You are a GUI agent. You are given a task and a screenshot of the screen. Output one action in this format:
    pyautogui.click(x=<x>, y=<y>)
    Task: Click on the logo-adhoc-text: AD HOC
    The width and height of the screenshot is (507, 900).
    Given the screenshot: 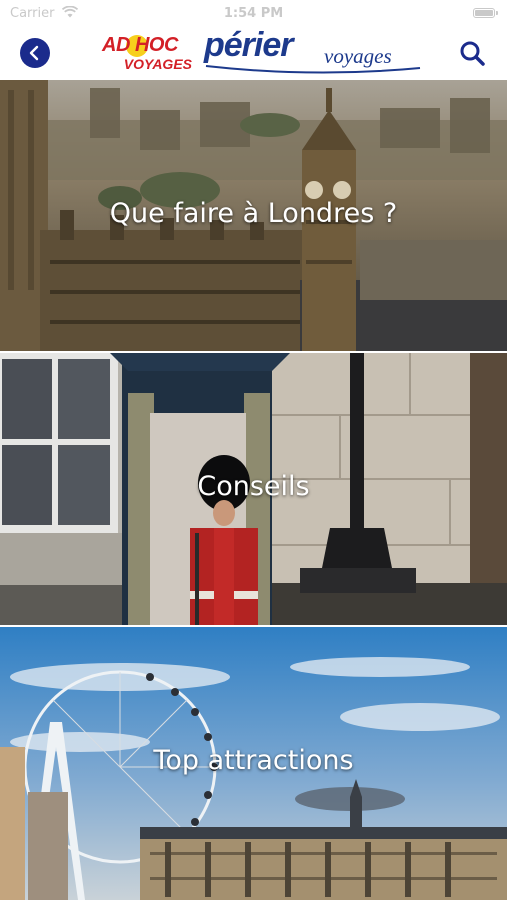 What is the action you would take?
    pyautogui.click(x=140, y=45)
    